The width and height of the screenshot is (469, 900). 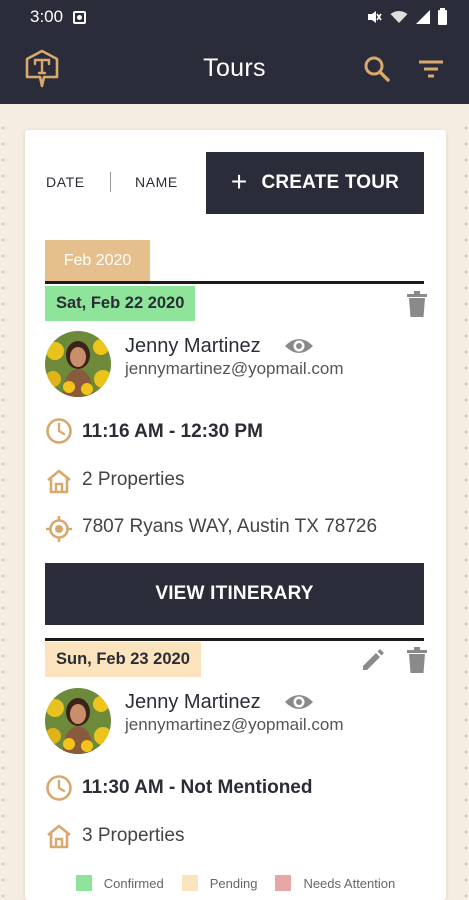 I want to click on search-icon, so click(x=377, y=69).